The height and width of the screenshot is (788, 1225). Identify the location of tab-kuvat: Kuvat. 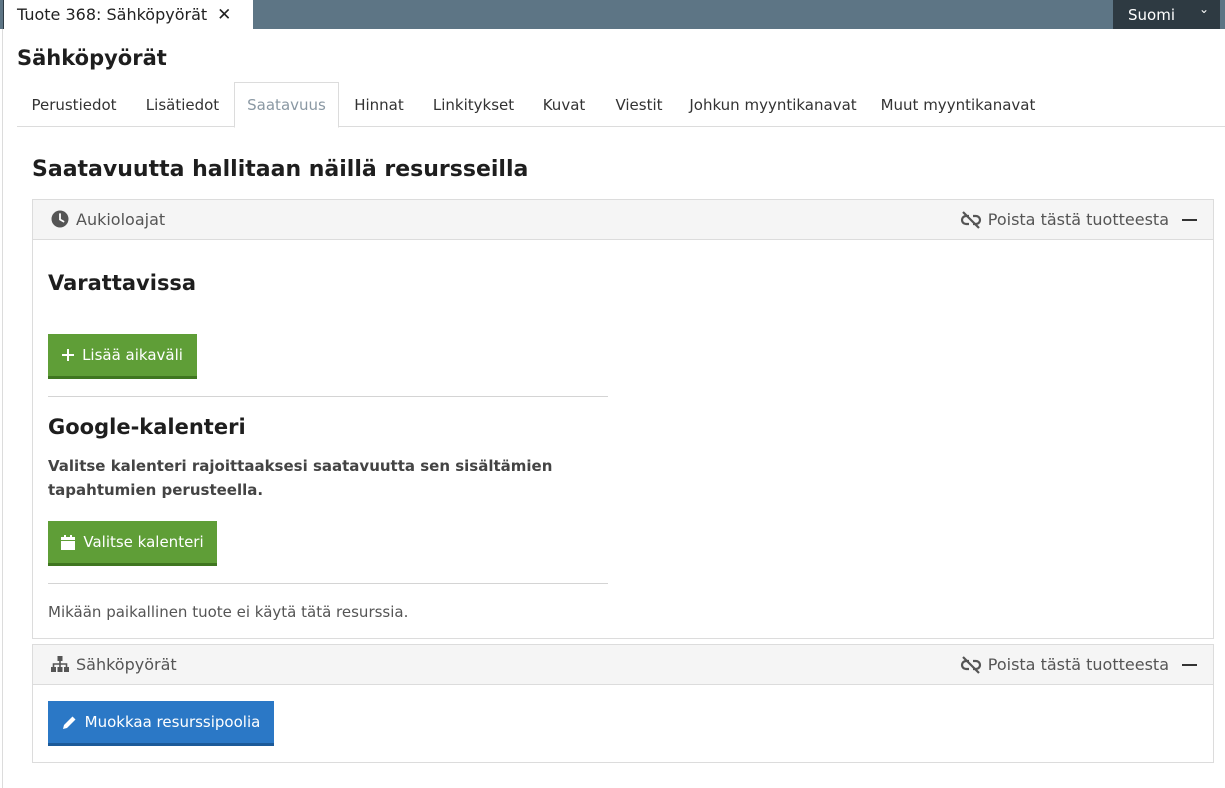
(564, 104).